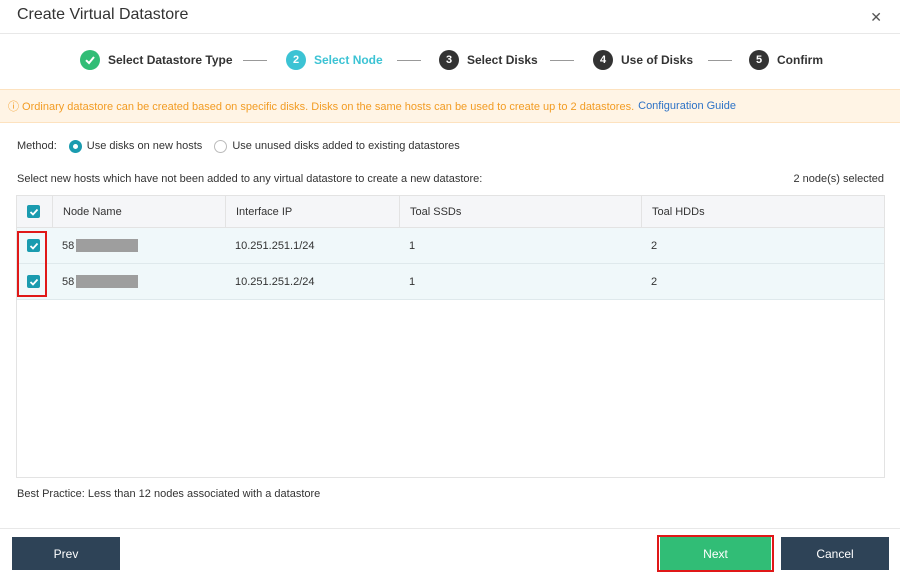 This screenshot has width=900, height=573. Describe the element at coordinates (502, 60) in the screenshot. I see `step-label: Select Disks` at that location.